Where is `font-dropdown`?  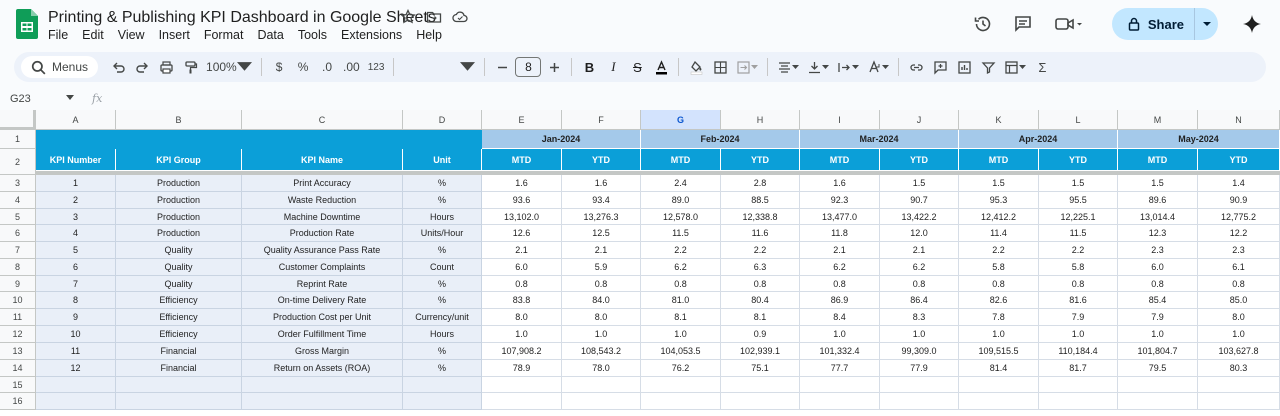
font-dropdown is located at coordinates (439, 67).